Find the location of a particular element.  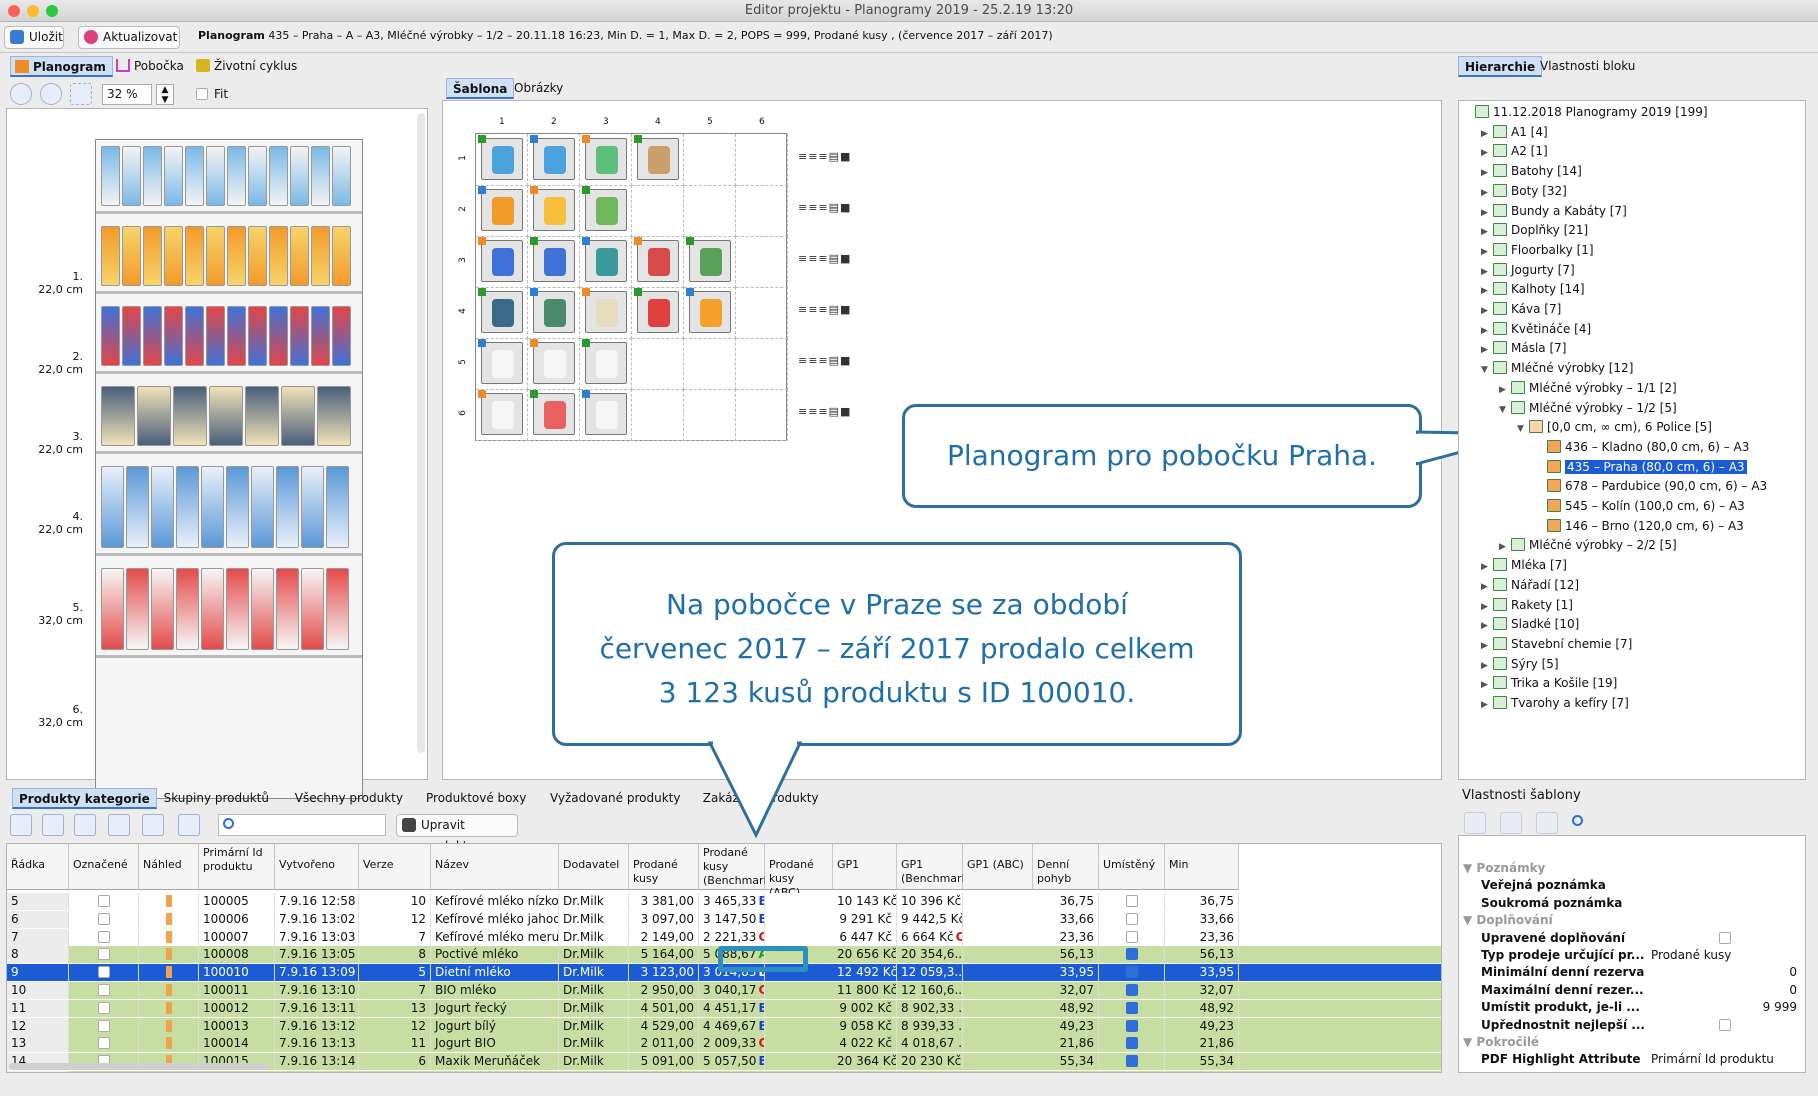

property-group-label: ▼ Poznámky is located at coordinates (1504, 868).